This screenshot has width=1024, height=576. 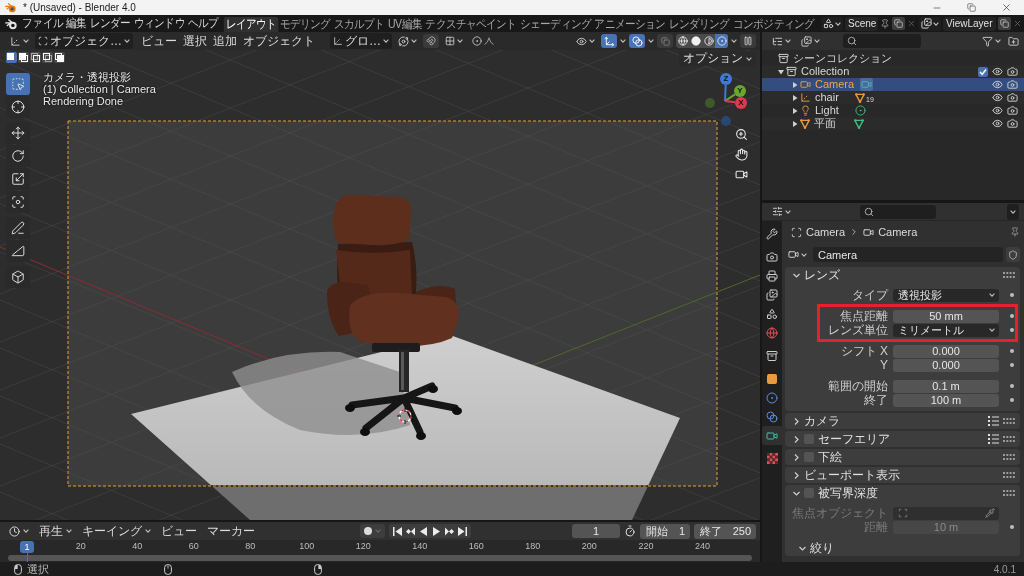 I want to click on menu-item: ウィンドウ, so click(x=159, y=23).